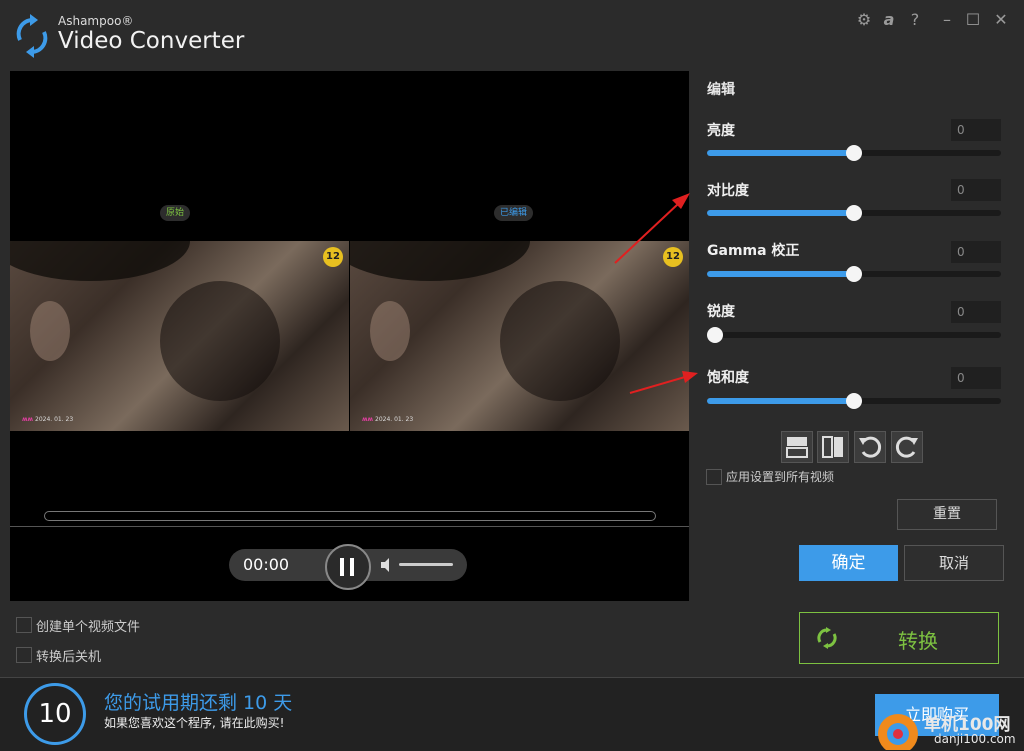 This screenshot has width=1024, height=751. I want to click on gamma-label: Gamma 校正, so click(753, 251).